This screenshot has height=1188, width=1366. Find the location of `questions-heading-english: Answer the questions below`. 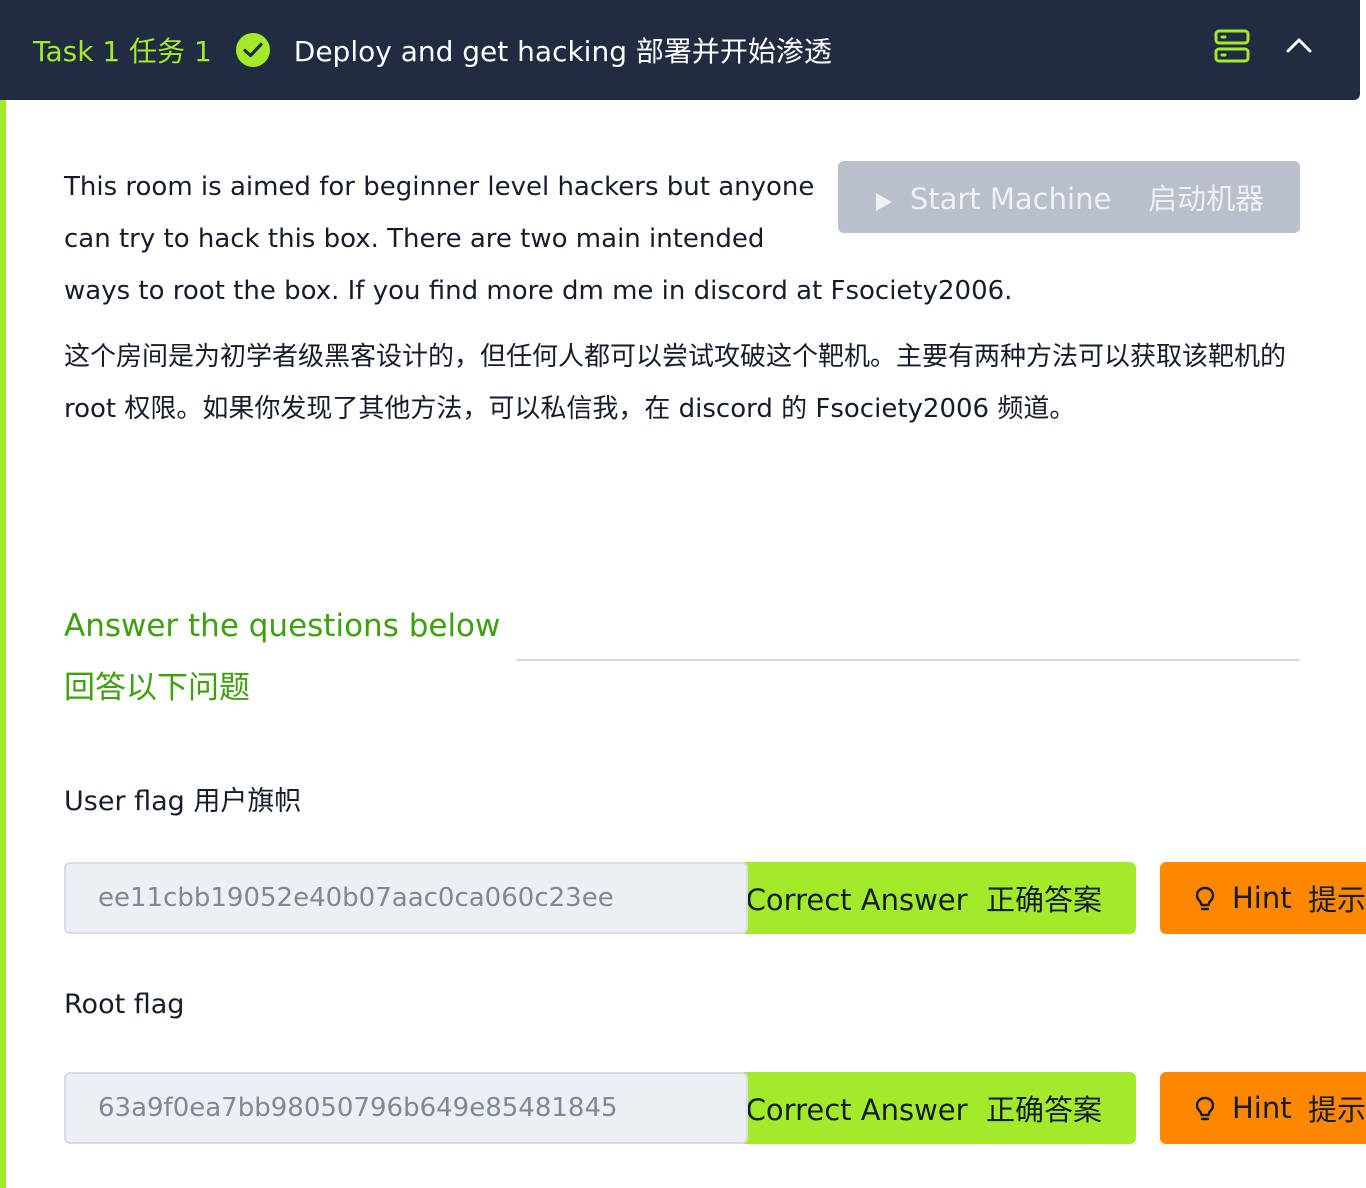

questions-heading-english: Answer the questions below is located at coordinates (282, 626).